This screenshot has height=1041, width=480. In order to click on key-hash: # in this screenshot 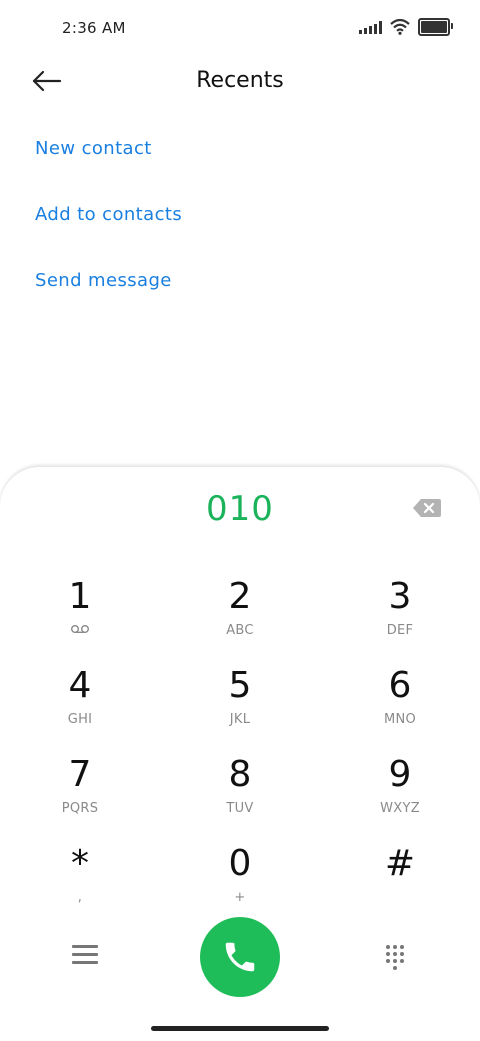, I will do `click(400, 884)`.